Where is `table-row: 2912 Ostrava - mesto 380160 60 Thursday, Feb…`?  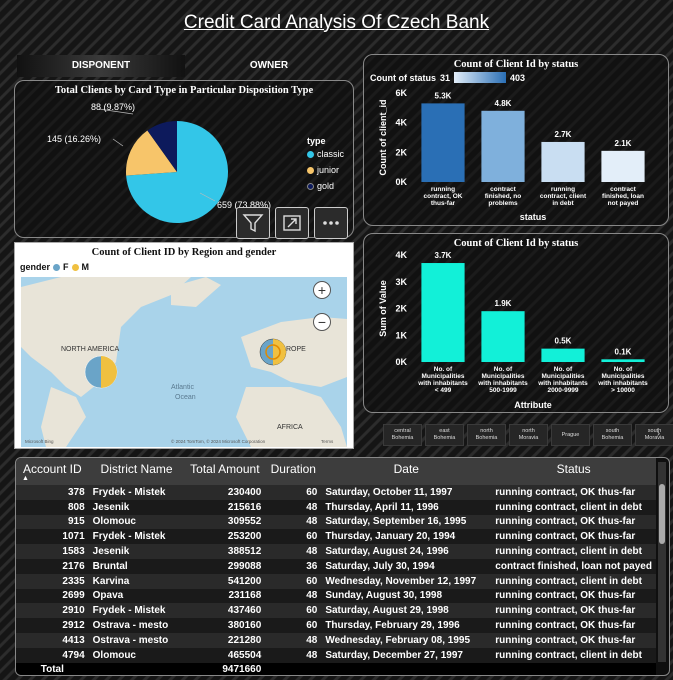
table-row: 2912 Ostrava - mesto 380160 60 Thursday, Feb… is located at coordinates (336, 625).